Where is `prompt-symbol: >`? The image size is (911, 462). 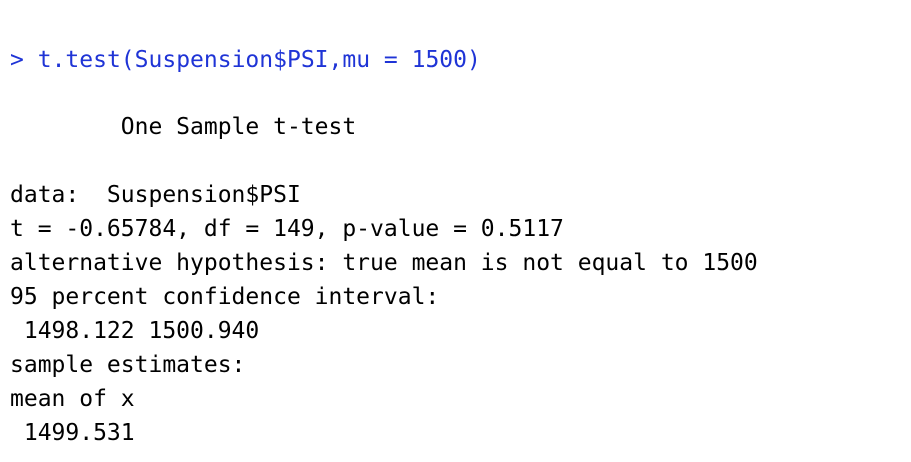
prompt-symbol: > is located at coordinates (17, 60).